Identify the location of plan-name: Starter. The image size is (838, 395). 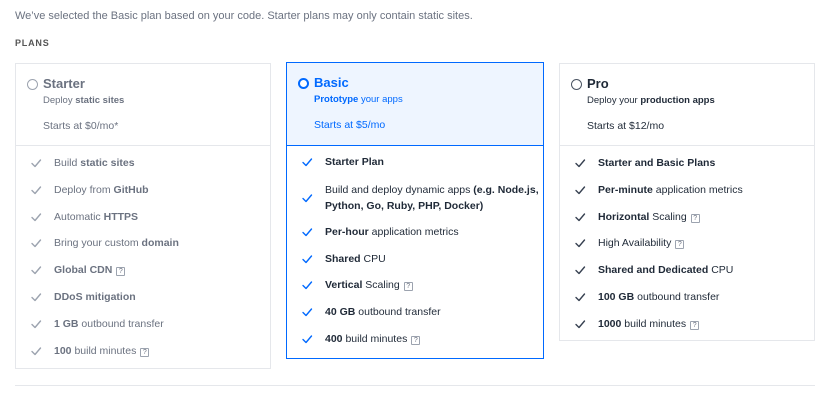
(64, 83).